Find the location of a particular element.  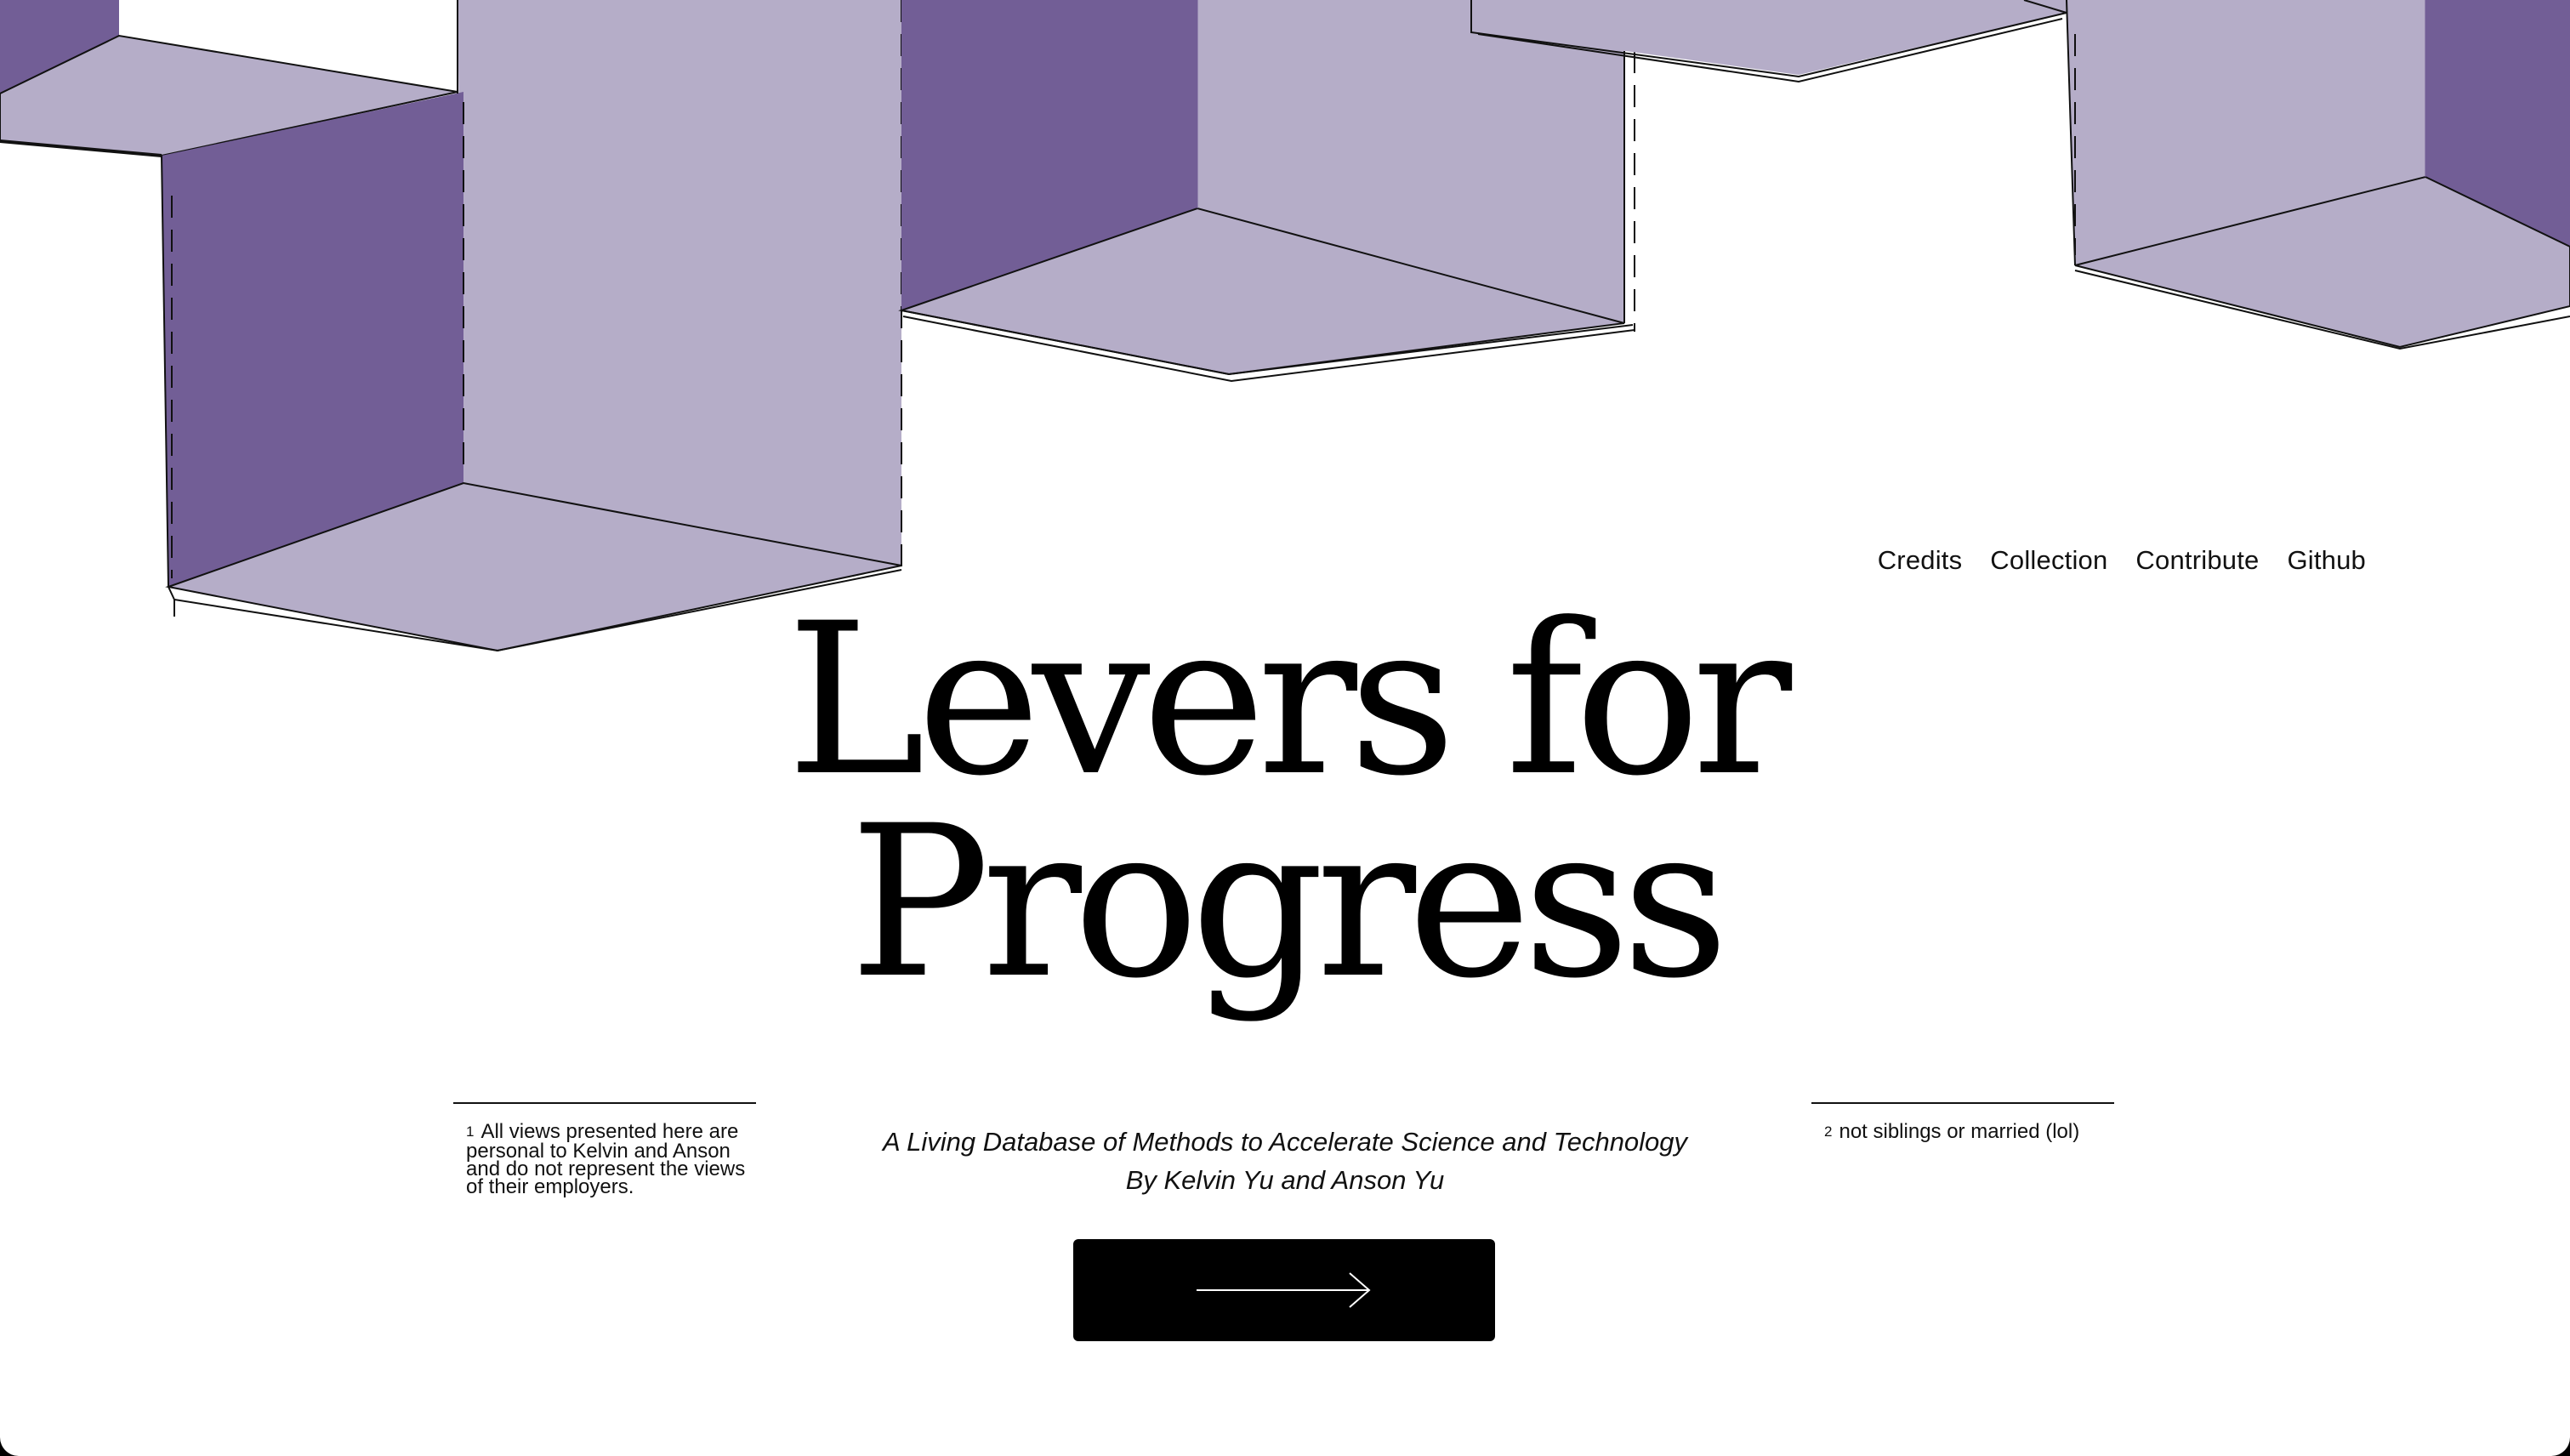

arrow-right-icon is located at coordinates (1284, 1290).